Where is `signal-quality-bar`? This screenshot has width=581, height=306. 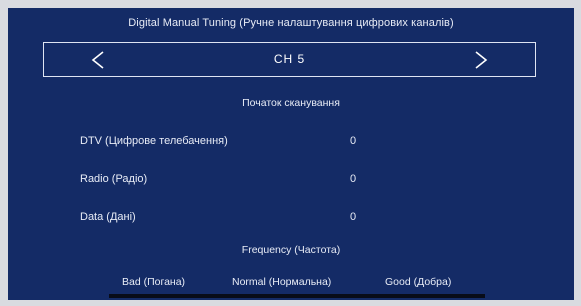 signal-quality-bar is located at coordinates (297, 296).